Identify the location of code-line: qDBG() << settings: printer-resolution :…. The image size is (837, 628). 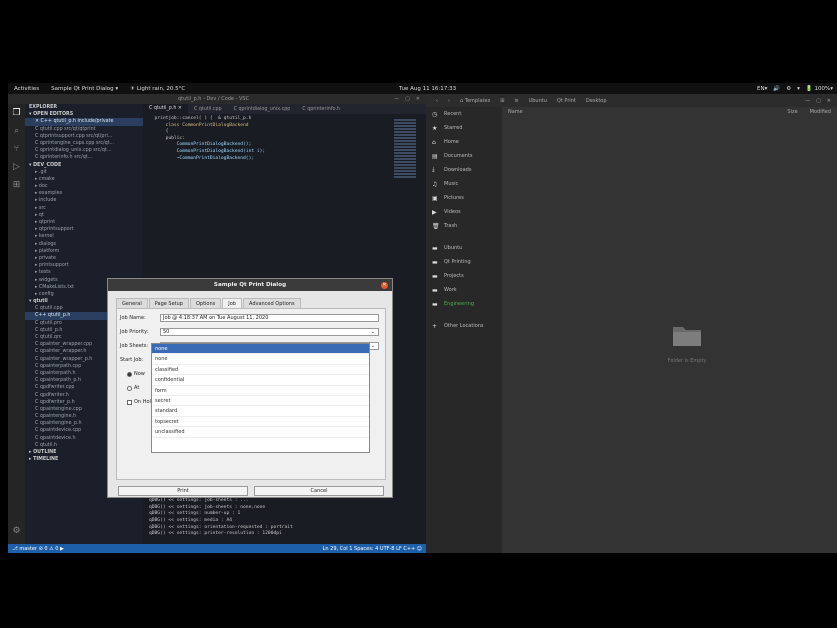
(215, 534).